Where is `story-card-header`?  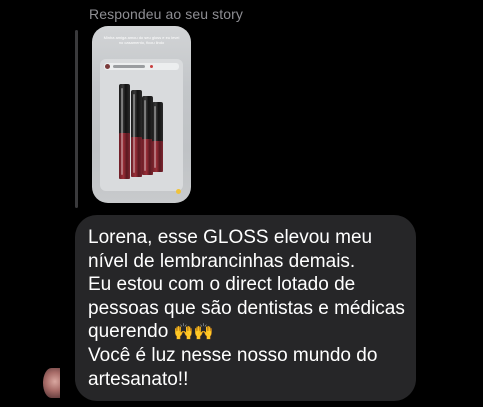
story-card-header is located at coordinates (141, 66).